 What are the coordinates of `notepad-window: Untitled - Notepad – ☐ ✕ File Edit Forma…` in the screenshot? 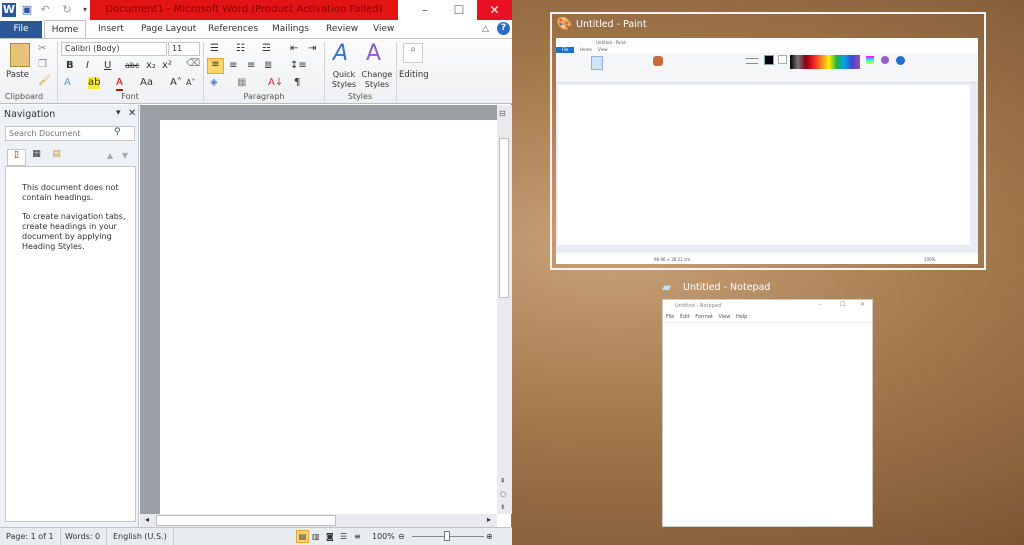 It's located at (767, 413).